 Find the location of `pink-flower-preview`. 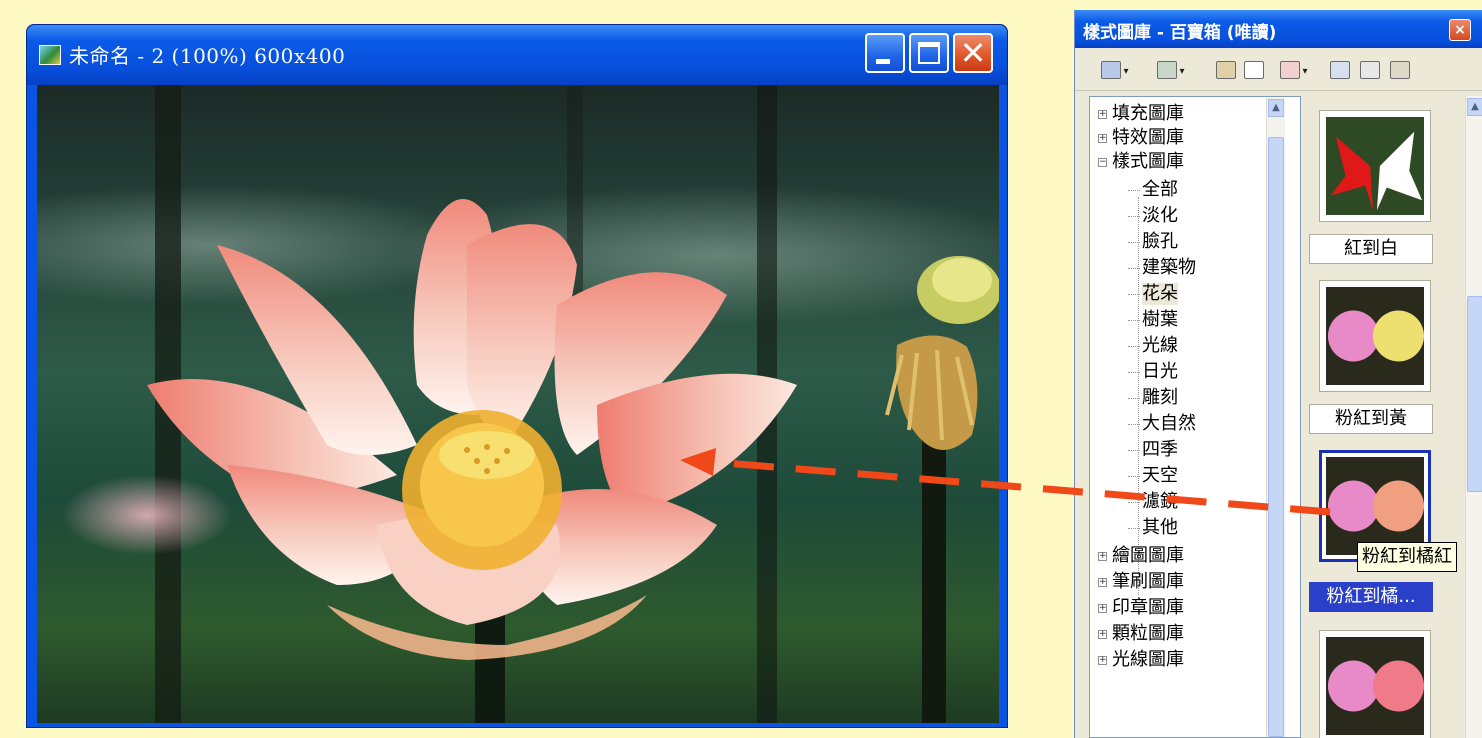

pink-flower-preview is located at coordinates (1375, 686).